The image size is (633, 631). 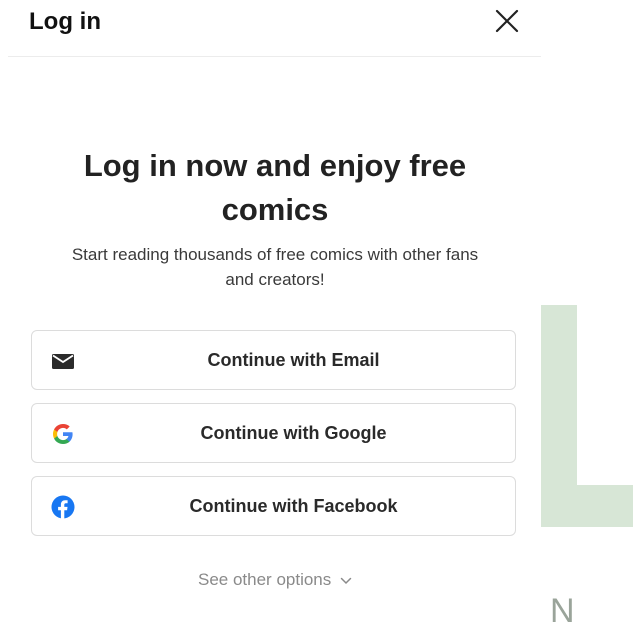 What do you see at coordinates (293, 506) in the screenshot?
I see `facebook-button-label: Continue with Facebook` at bounding box center [293, 506].